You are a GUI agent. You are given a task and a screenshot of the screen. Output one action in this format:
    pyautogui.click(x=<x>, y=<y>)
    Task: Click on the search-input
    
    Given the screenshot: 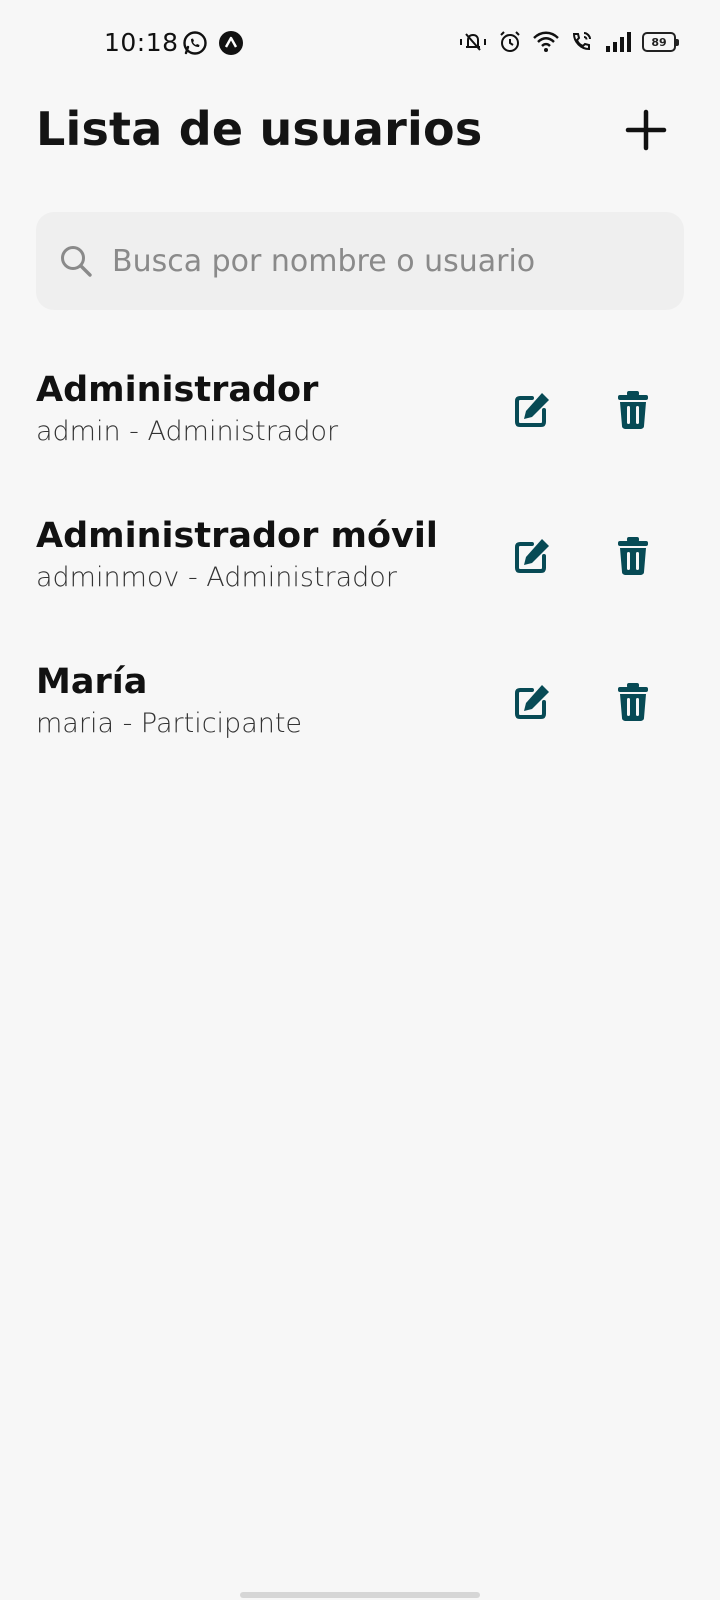 What is the action you would take?
    pyautogui.click(x=382, y=261)
    